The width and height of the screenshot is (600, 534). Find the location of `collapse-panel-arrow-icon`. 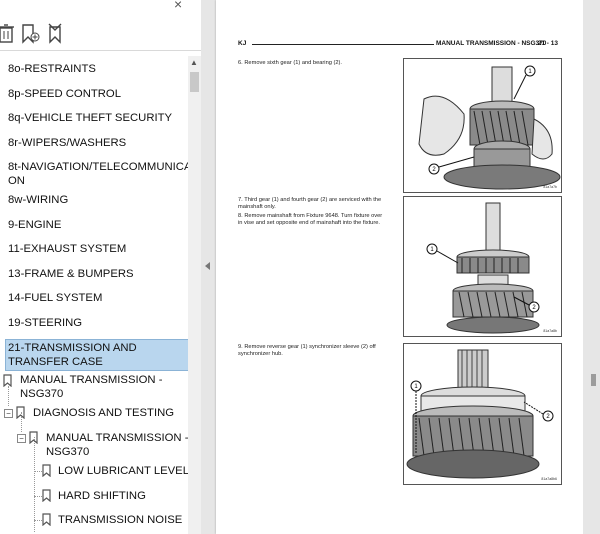

collapse-panel-arrow-icon is located at coordinates (207, 266).